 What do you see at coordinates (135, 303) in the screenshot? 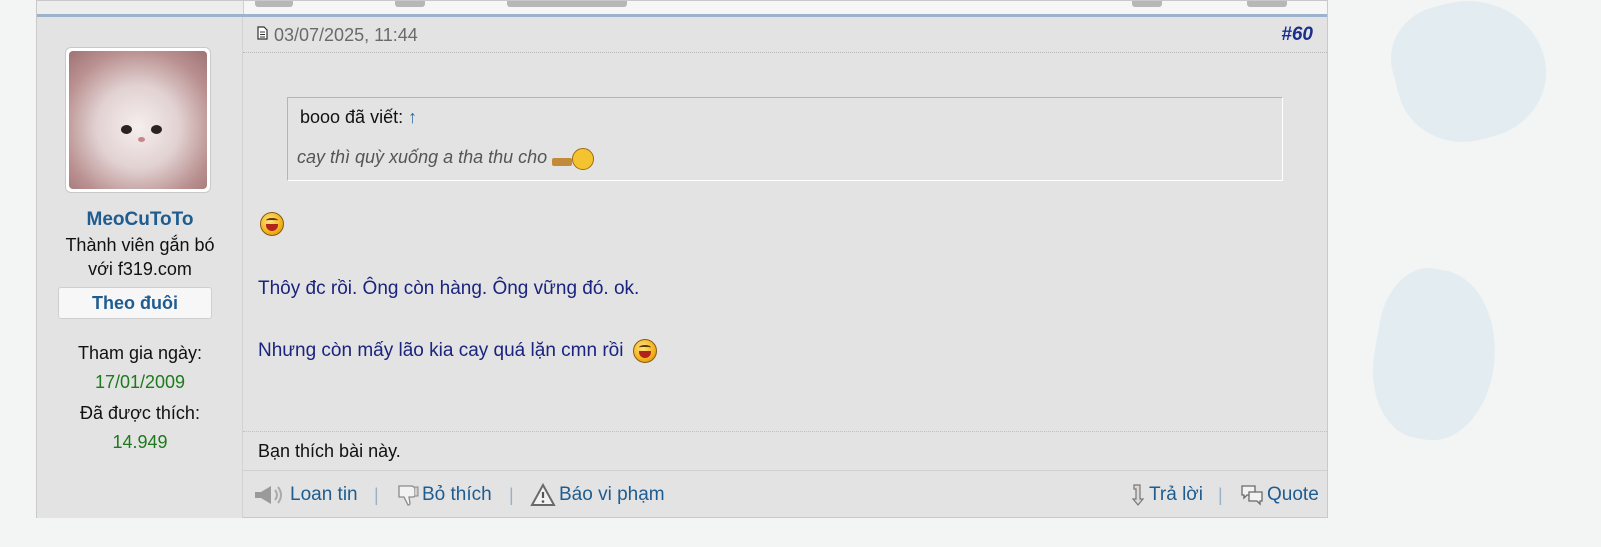
I see `follow-button: Theo đuôi` at bounding box center [135, 303].